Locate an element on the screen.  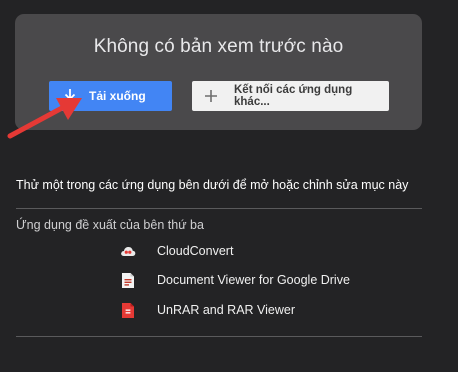
app-name: Document Viewer for Google Drive is located at coordinates (253, 280).